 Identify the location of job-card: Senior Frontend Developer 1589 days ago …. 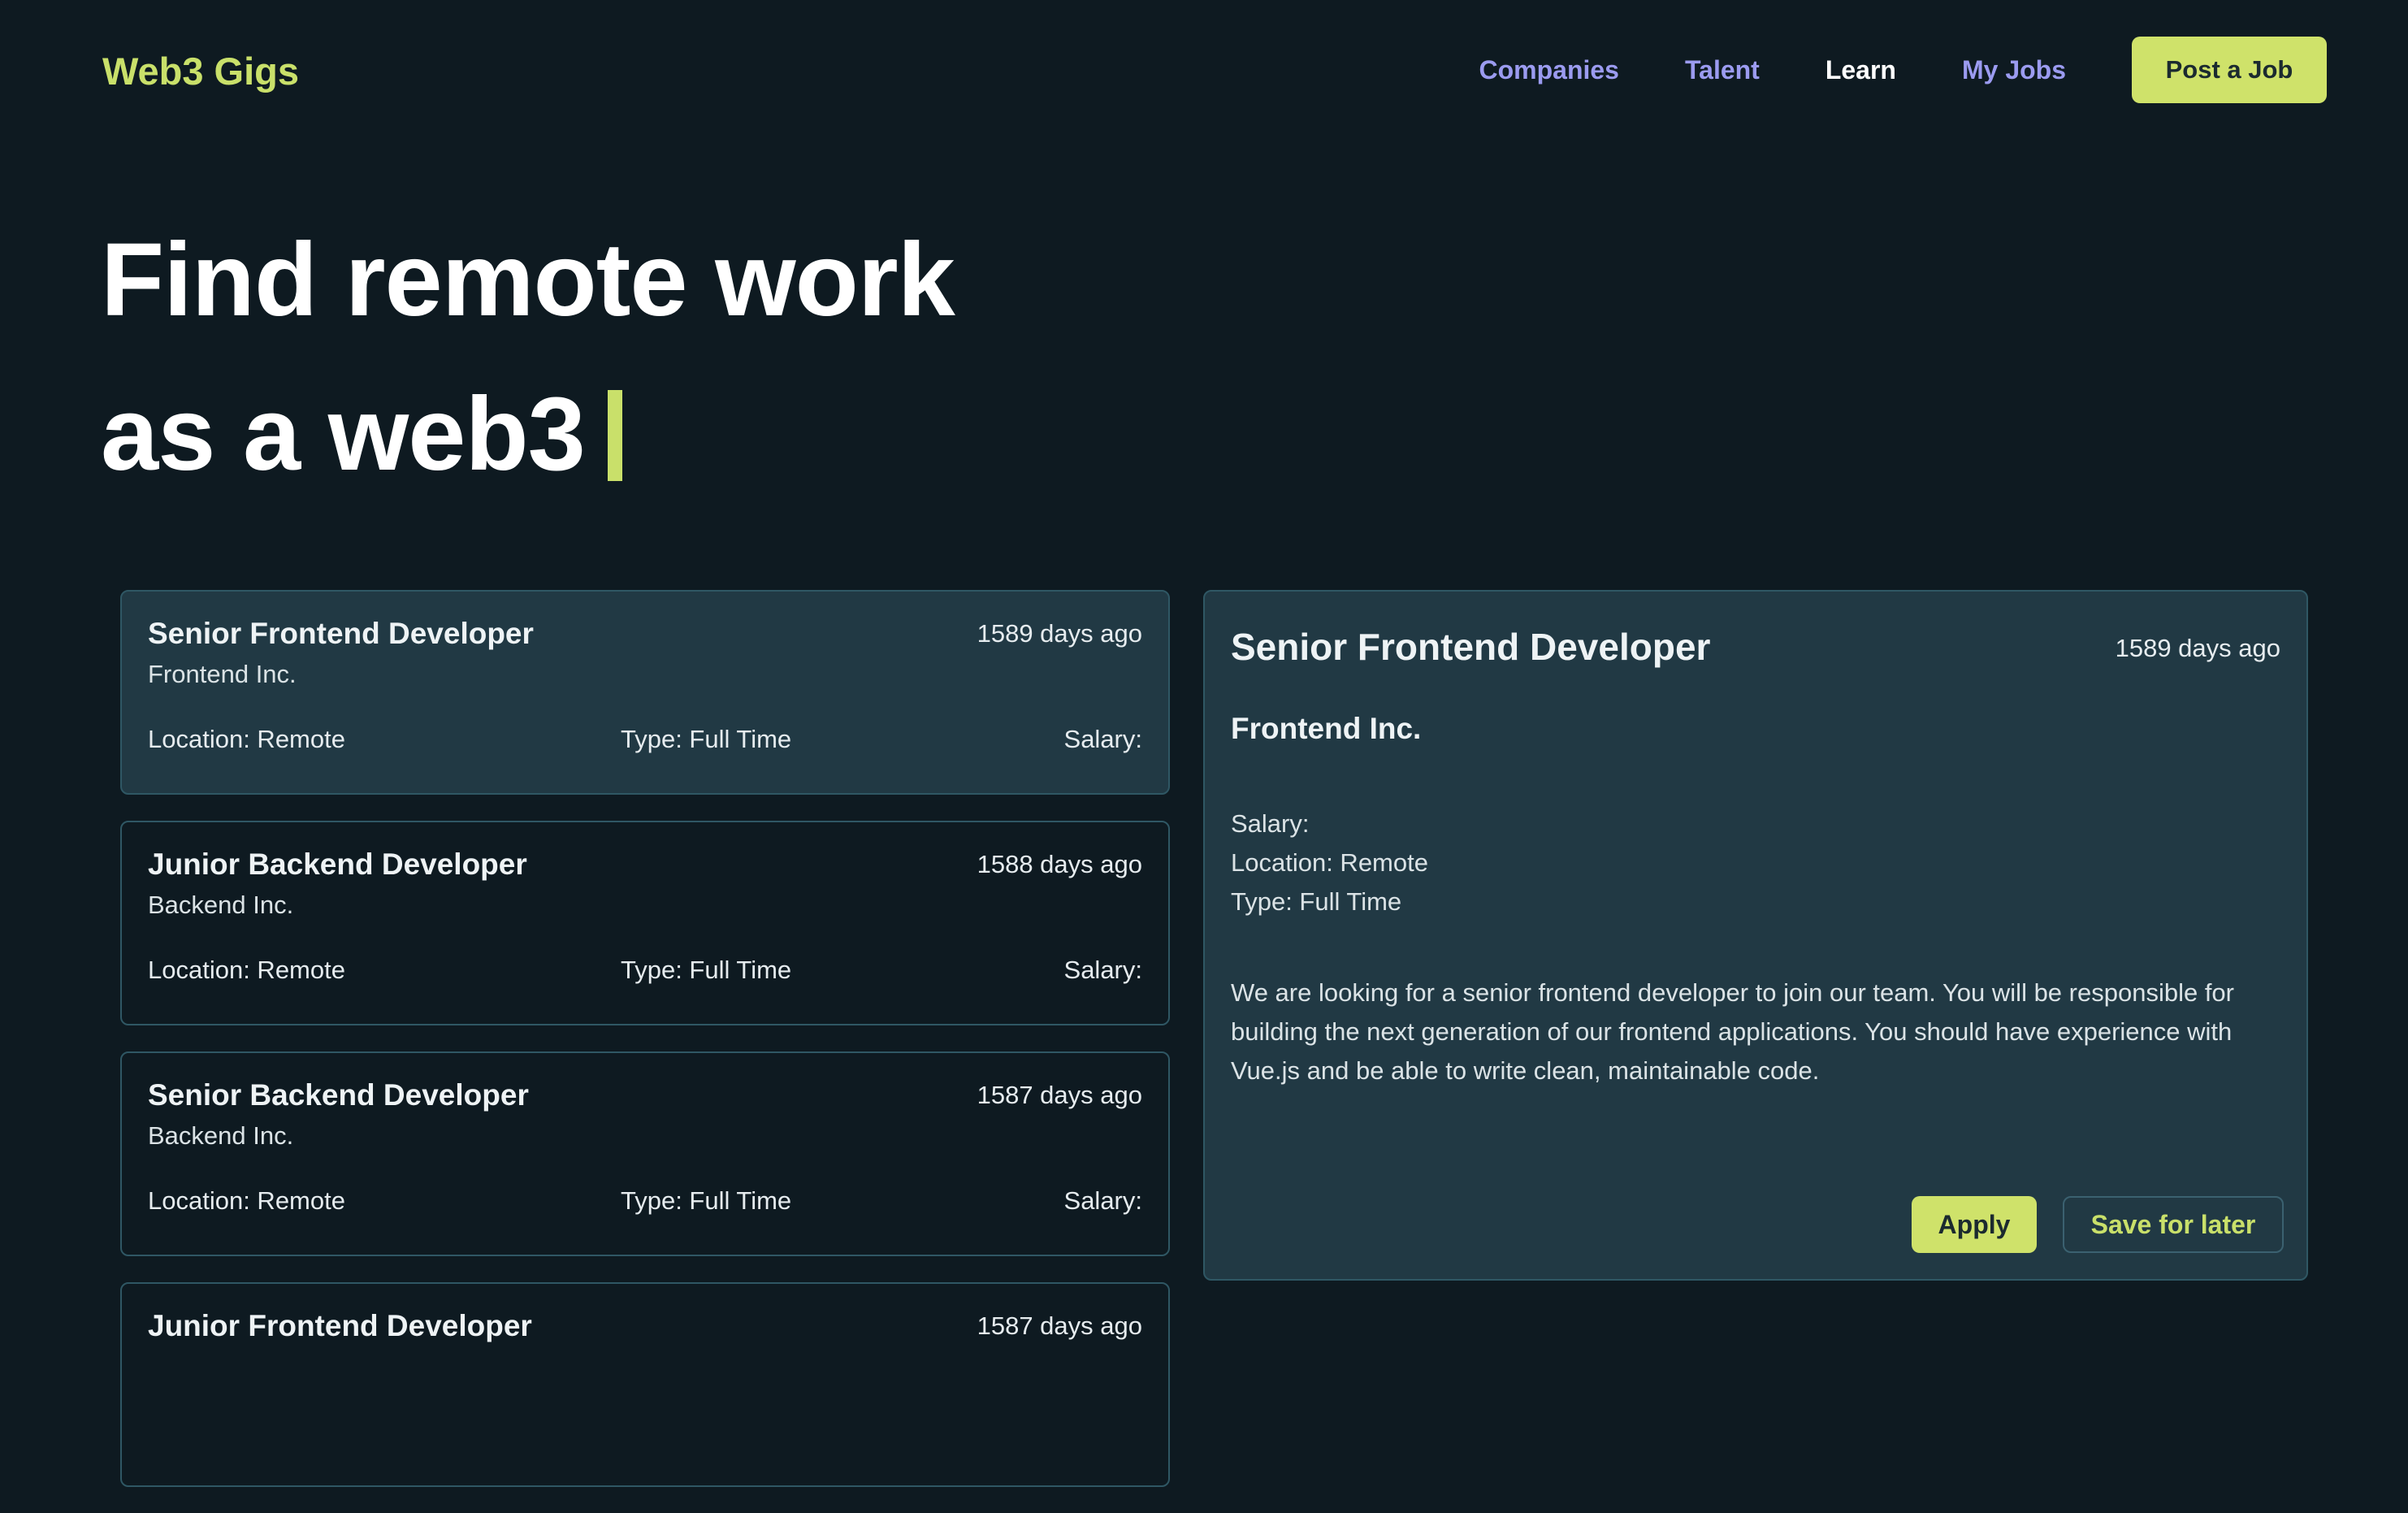
(645, 692).